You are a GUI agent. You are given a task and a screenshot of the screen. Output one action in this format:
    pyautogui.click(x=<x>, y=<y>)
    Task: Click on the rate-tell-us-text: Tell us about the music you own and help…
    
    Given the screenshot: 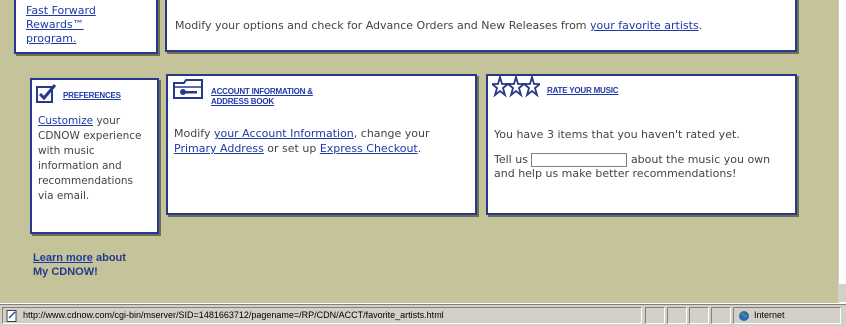 What is the action you would take?
    pyautogui.click(x=632, y=166)
    